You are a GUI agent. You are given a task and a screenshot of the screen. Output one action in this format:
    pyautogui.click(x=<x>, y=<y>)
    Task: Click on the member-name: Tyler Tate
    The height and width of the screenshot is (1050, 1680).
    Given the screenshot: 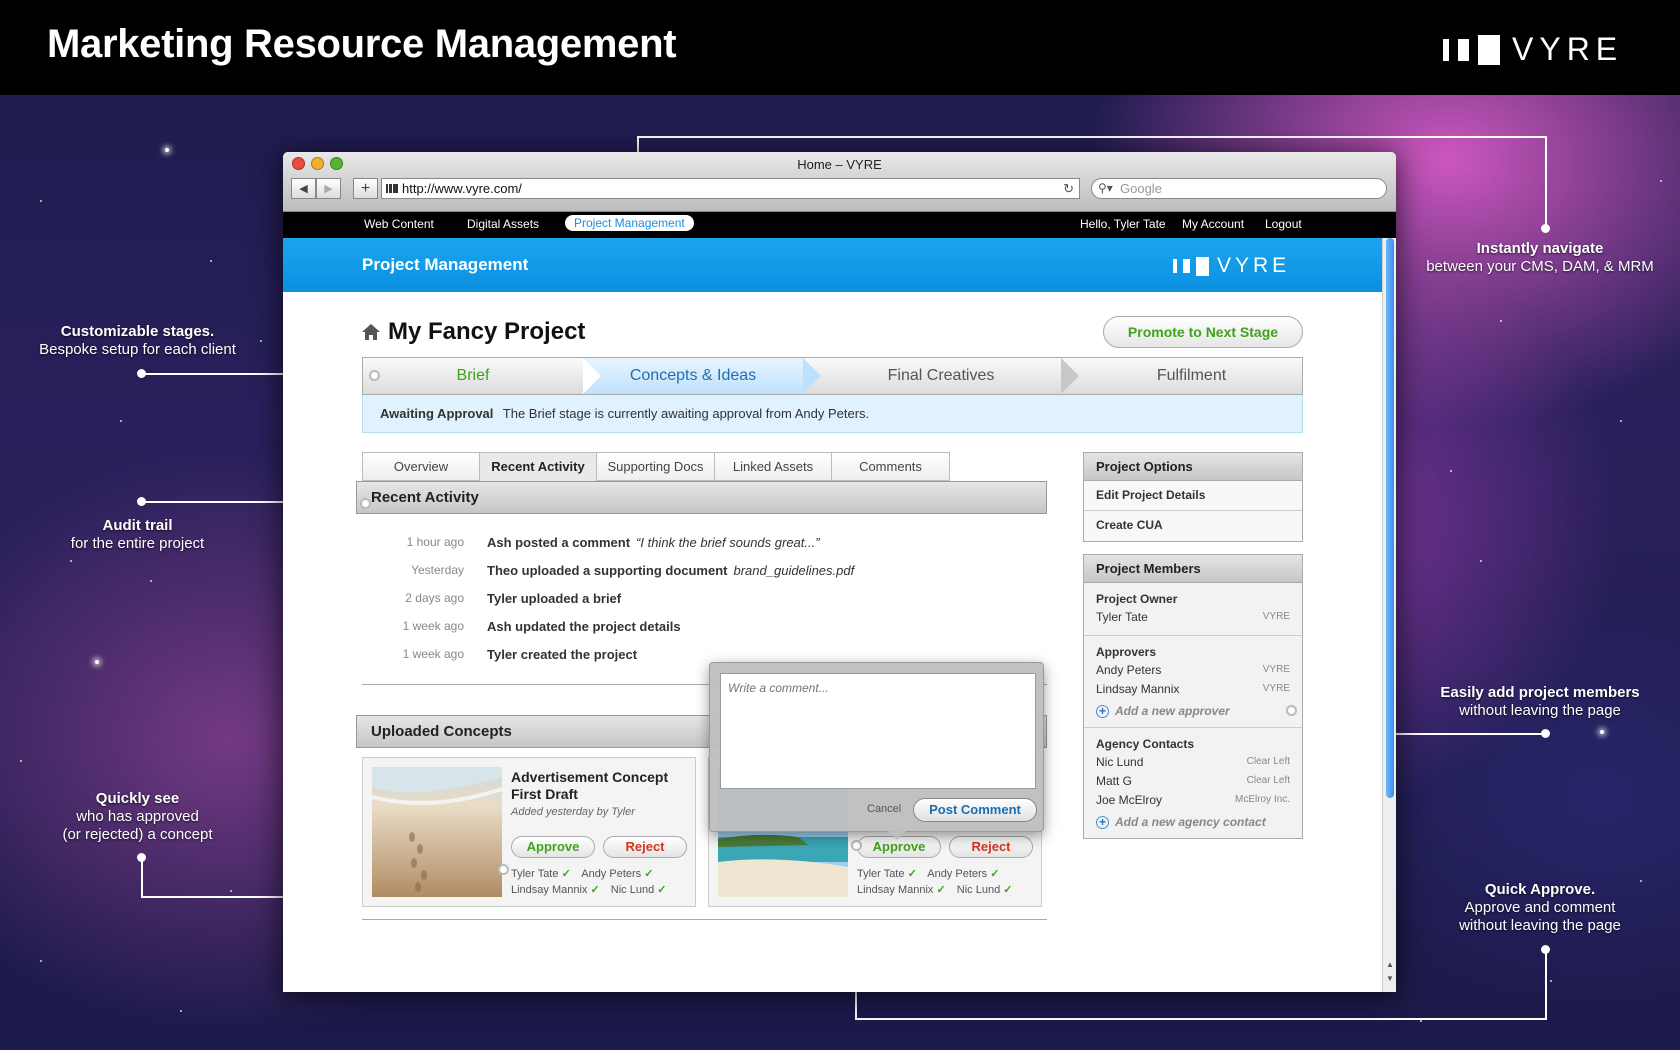 What is the action you would take?
    pyautogui.click(x=1122, y=617)
    